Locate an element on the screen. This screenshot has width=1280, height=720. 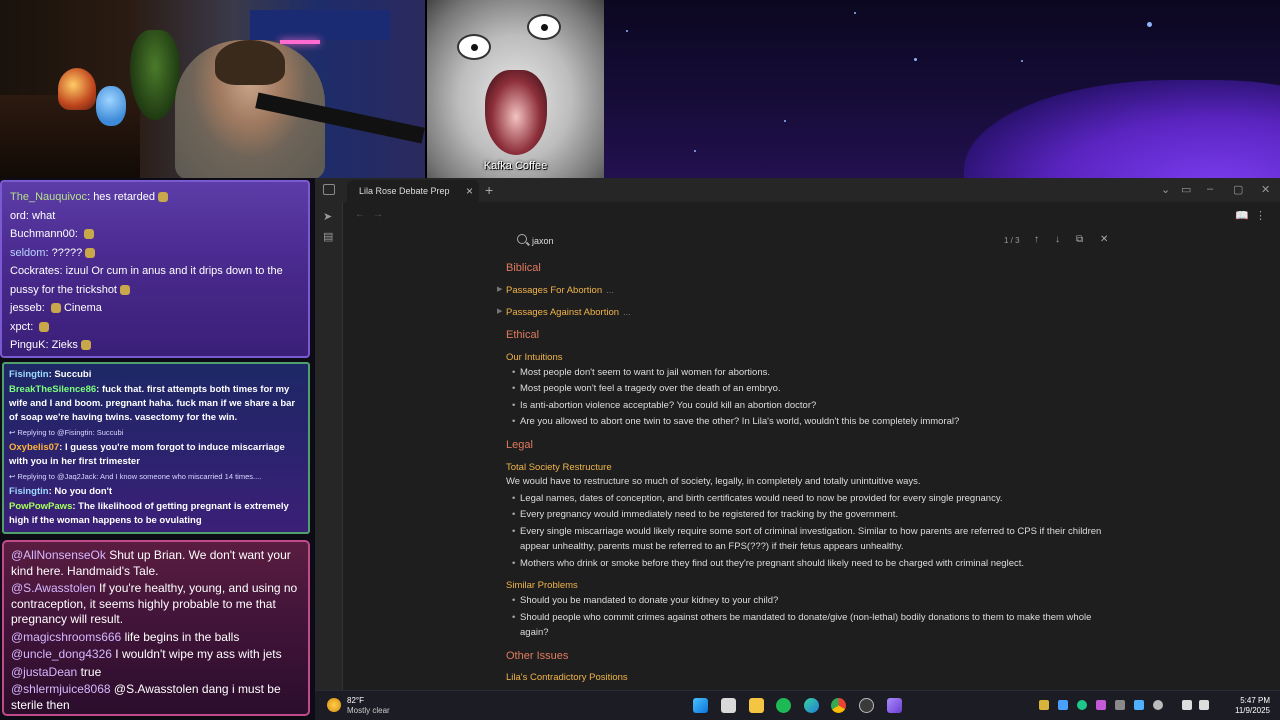
heading-biblical: Biblical is located at coordinates (523, 268).